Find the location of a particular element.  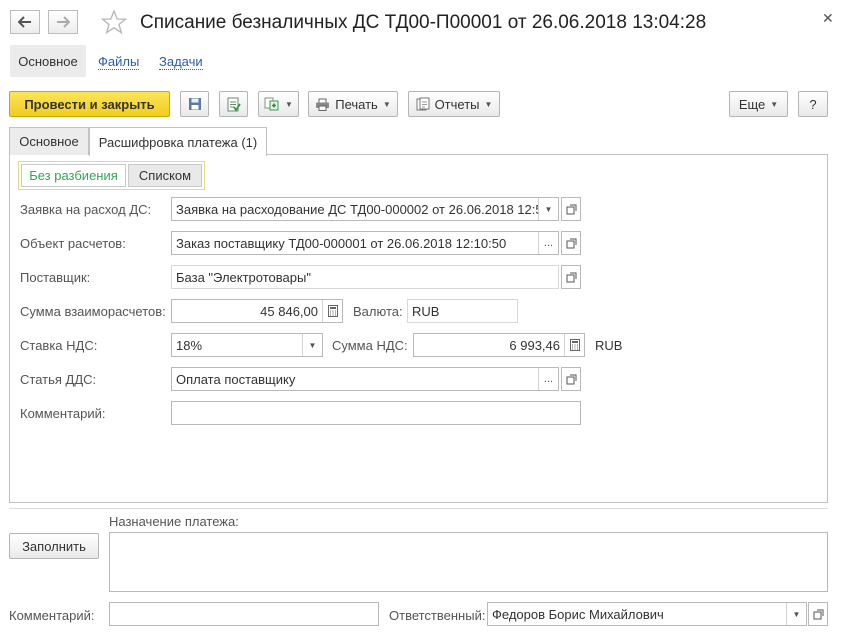

vat-sum-label: Сумма НДС: is located at coordinates (370, 345).